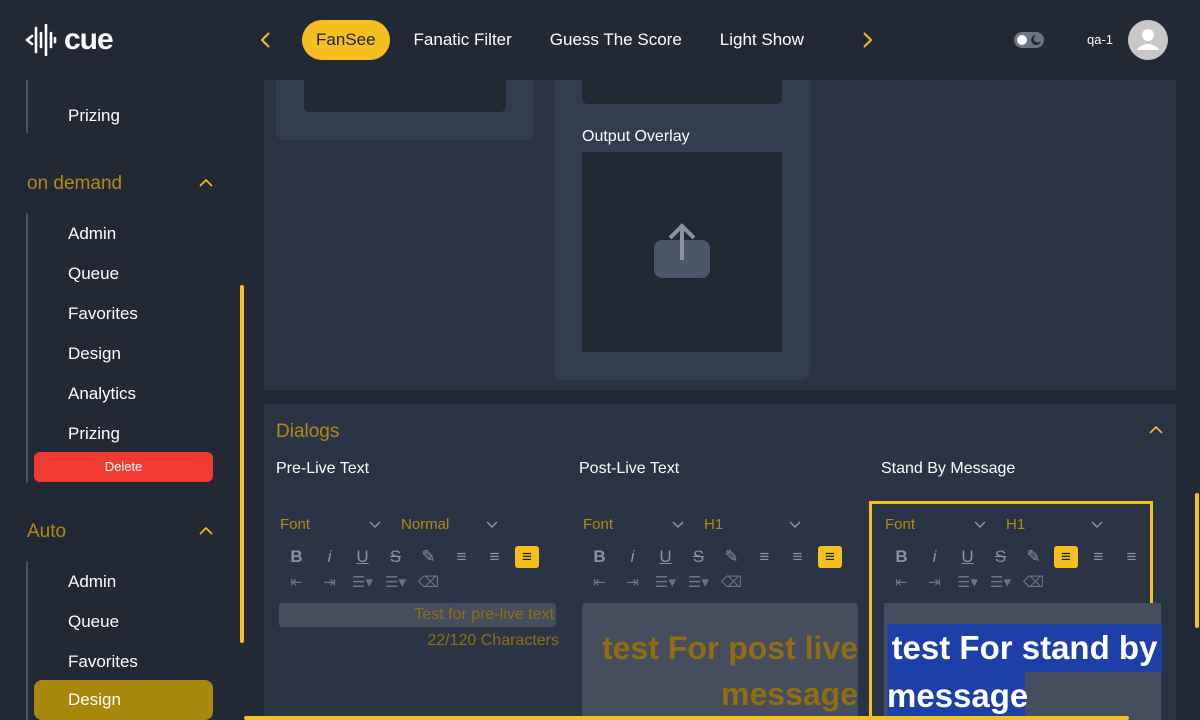 The height and width of the screenshot is (720, 1200). I want to click on editor-toolbar-secondary: ⇤ ⇥ ☰▾ ☰▾ ⌫, so click(967, 582).